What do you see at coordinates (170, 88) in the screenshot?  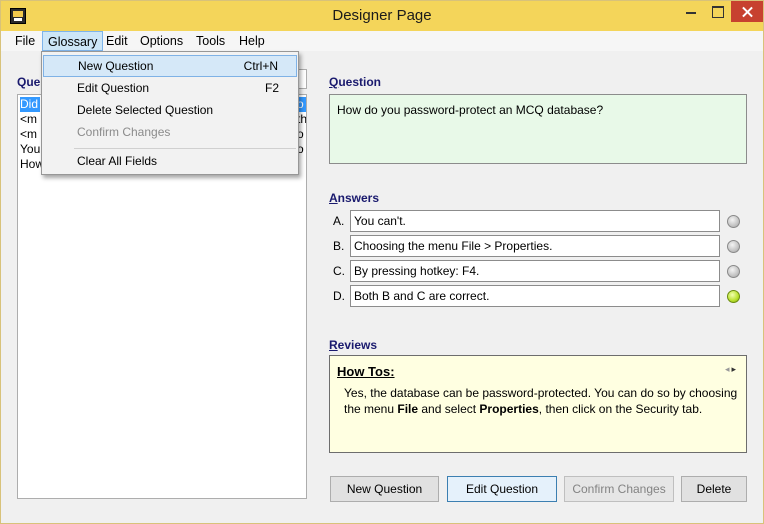 I see `menu-item-edit-question: Edit Question F2` at bounding box center [170, 88].